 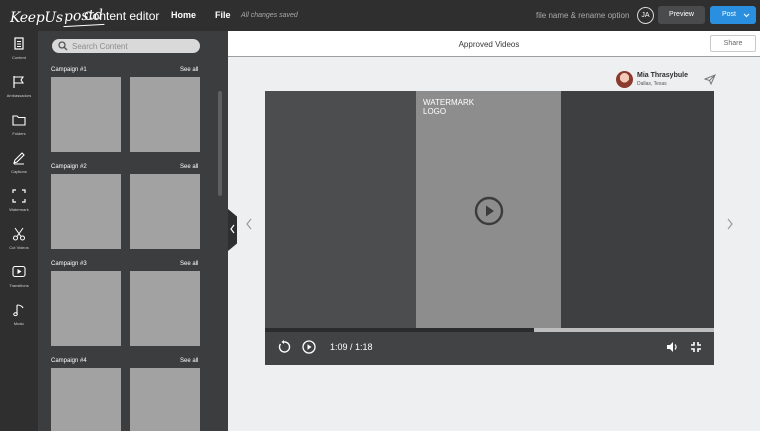 I want to click on post-button: Post, so click(x=733, y=15).